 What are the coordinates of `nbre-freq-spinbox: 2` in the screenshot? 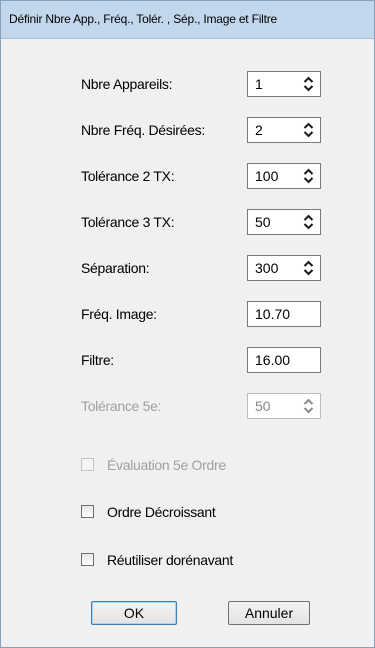 It's located at (284, 130).